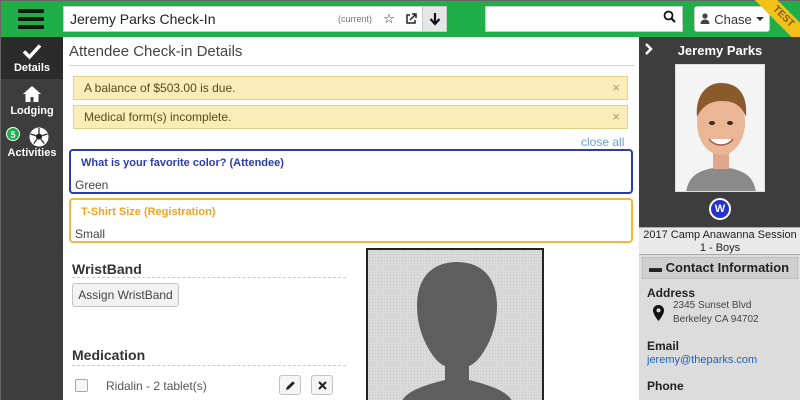  Describe the element at coordinates (720, 50) in the screenshot. I see `attendee-name: Jeremy Parks` at that location.